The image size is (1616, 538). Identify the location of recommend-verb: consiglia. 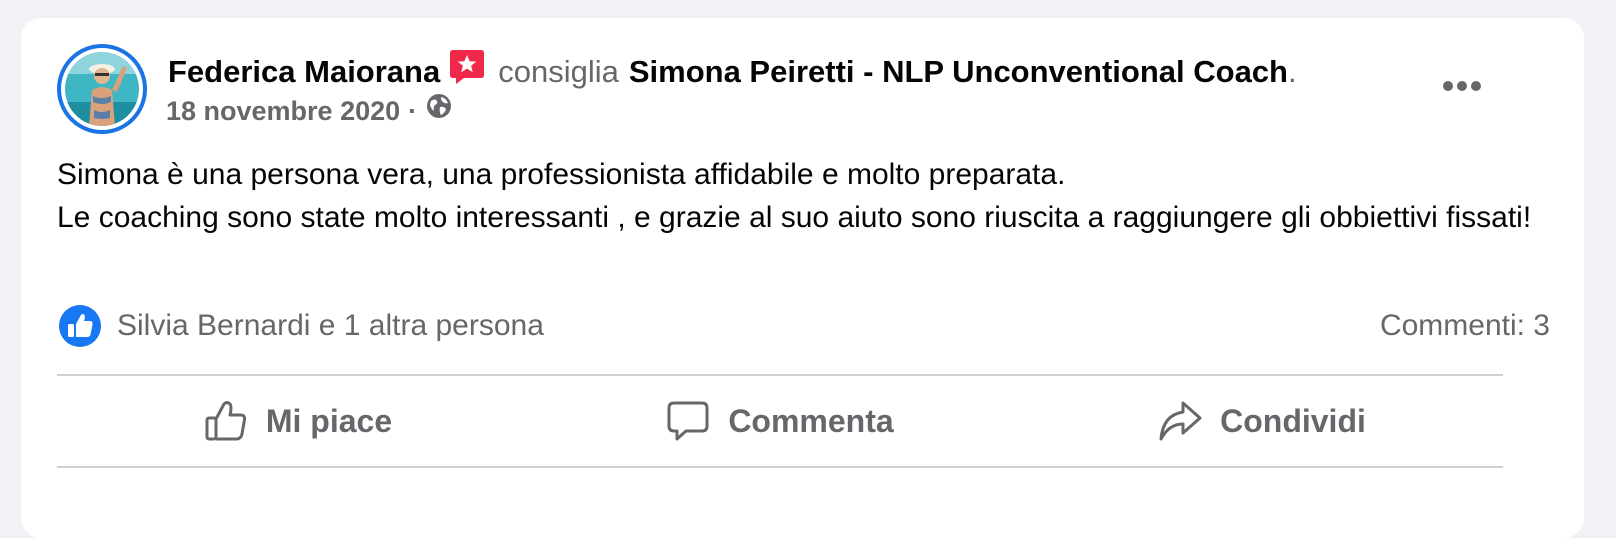
(558, 71).